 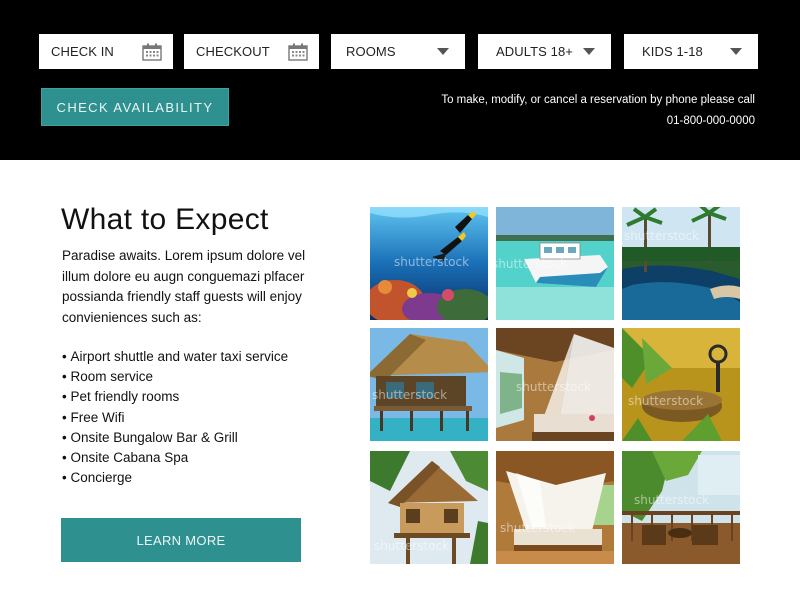 I want to click on resort-pool-palms-photo: shutterstock, so click(x=681, y=263).